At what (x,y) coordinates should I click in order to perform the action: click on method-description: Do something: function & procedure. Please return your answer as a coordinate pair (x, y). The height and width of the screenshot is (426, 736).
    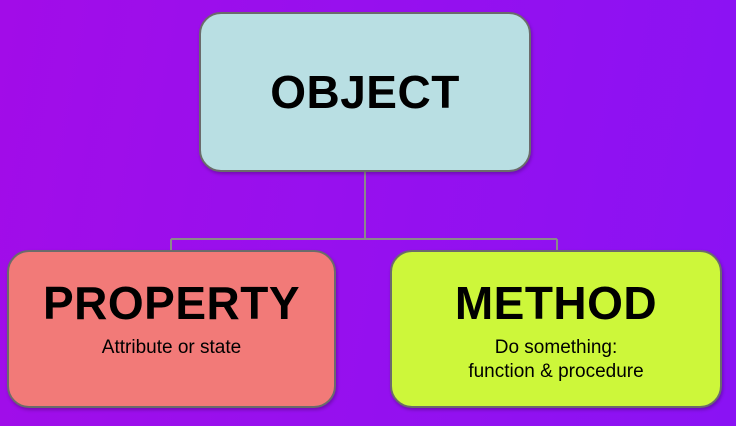
    Looking at the image, I should click on (556, 360).